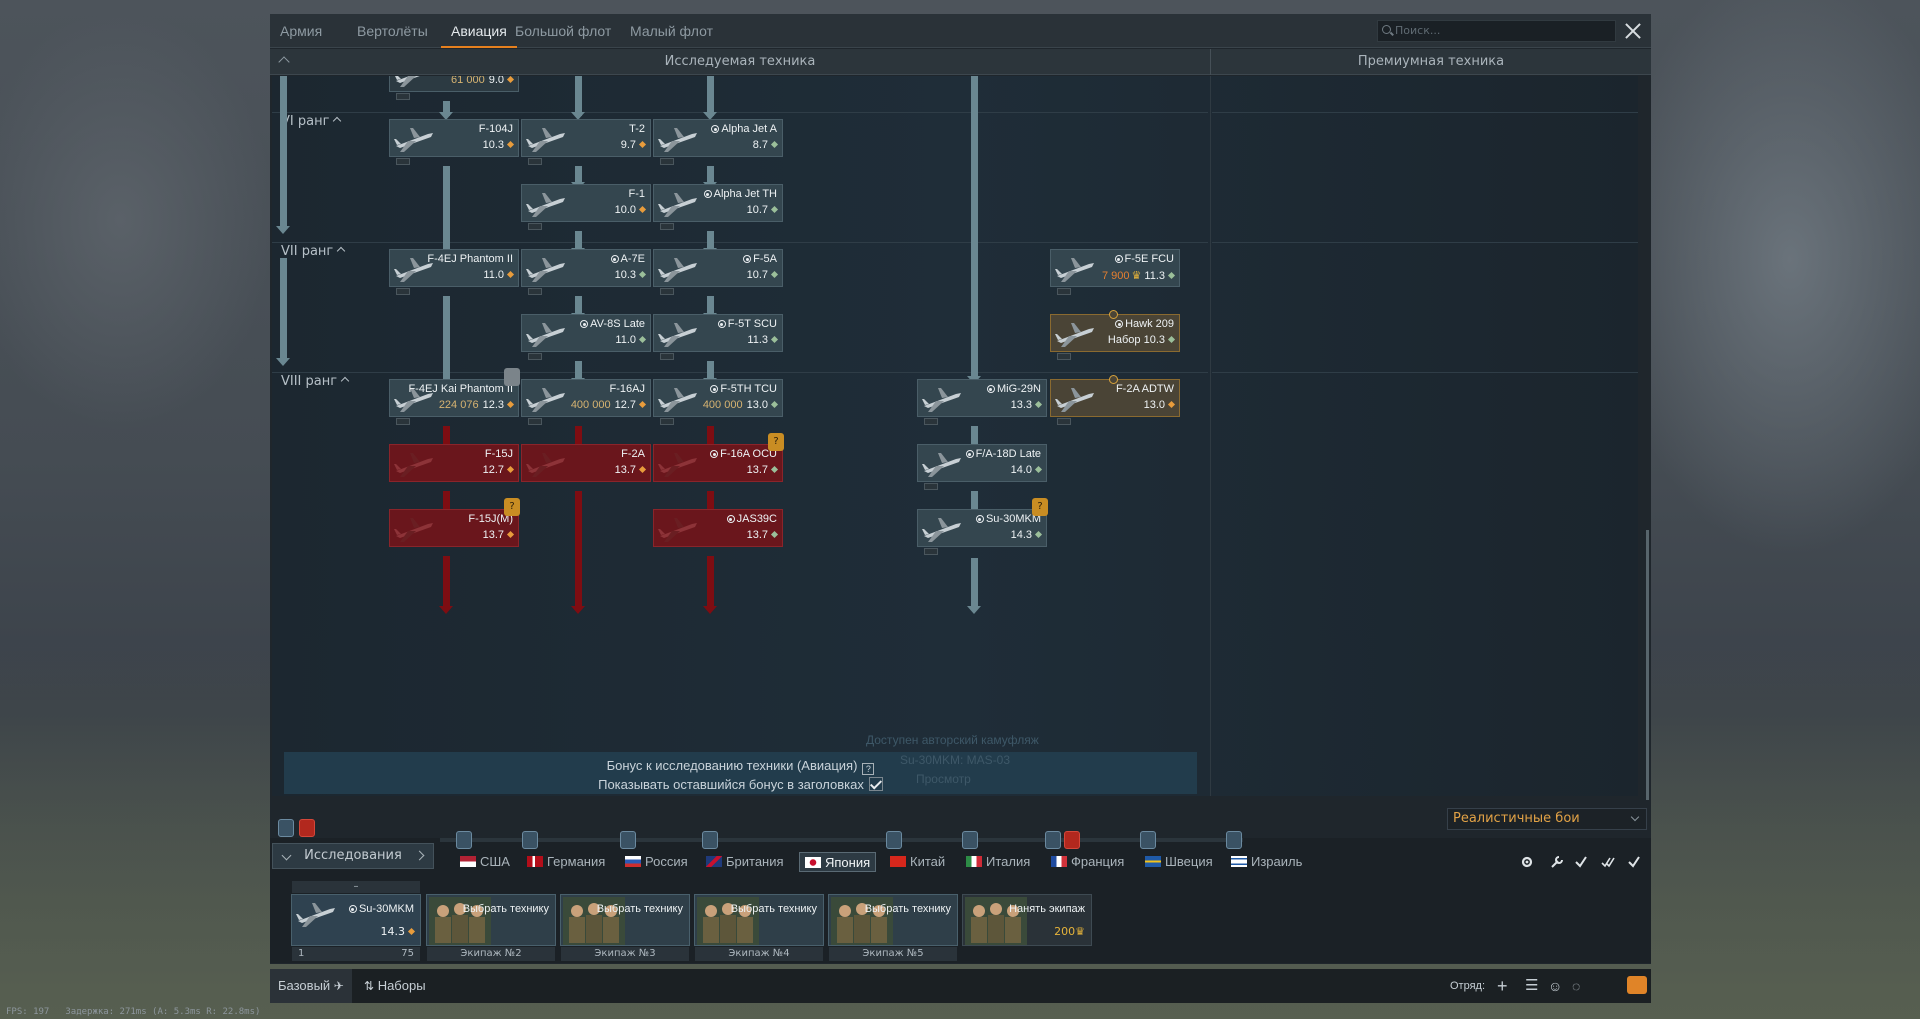 The height and width of the screenshot is (1019, 1920). What do you see at coordinates (749, 129) in the screenshot?
I see `card-name: Alpha Jet A` at bounding box center [749, 129].